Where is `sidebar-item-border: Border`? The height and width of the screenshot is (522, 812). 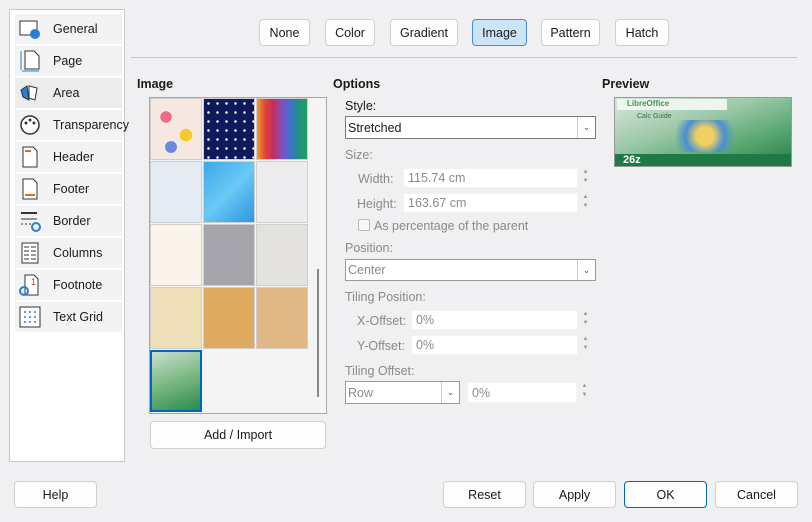
sidebar-item-border: Border is located at coordinates (68, 221).